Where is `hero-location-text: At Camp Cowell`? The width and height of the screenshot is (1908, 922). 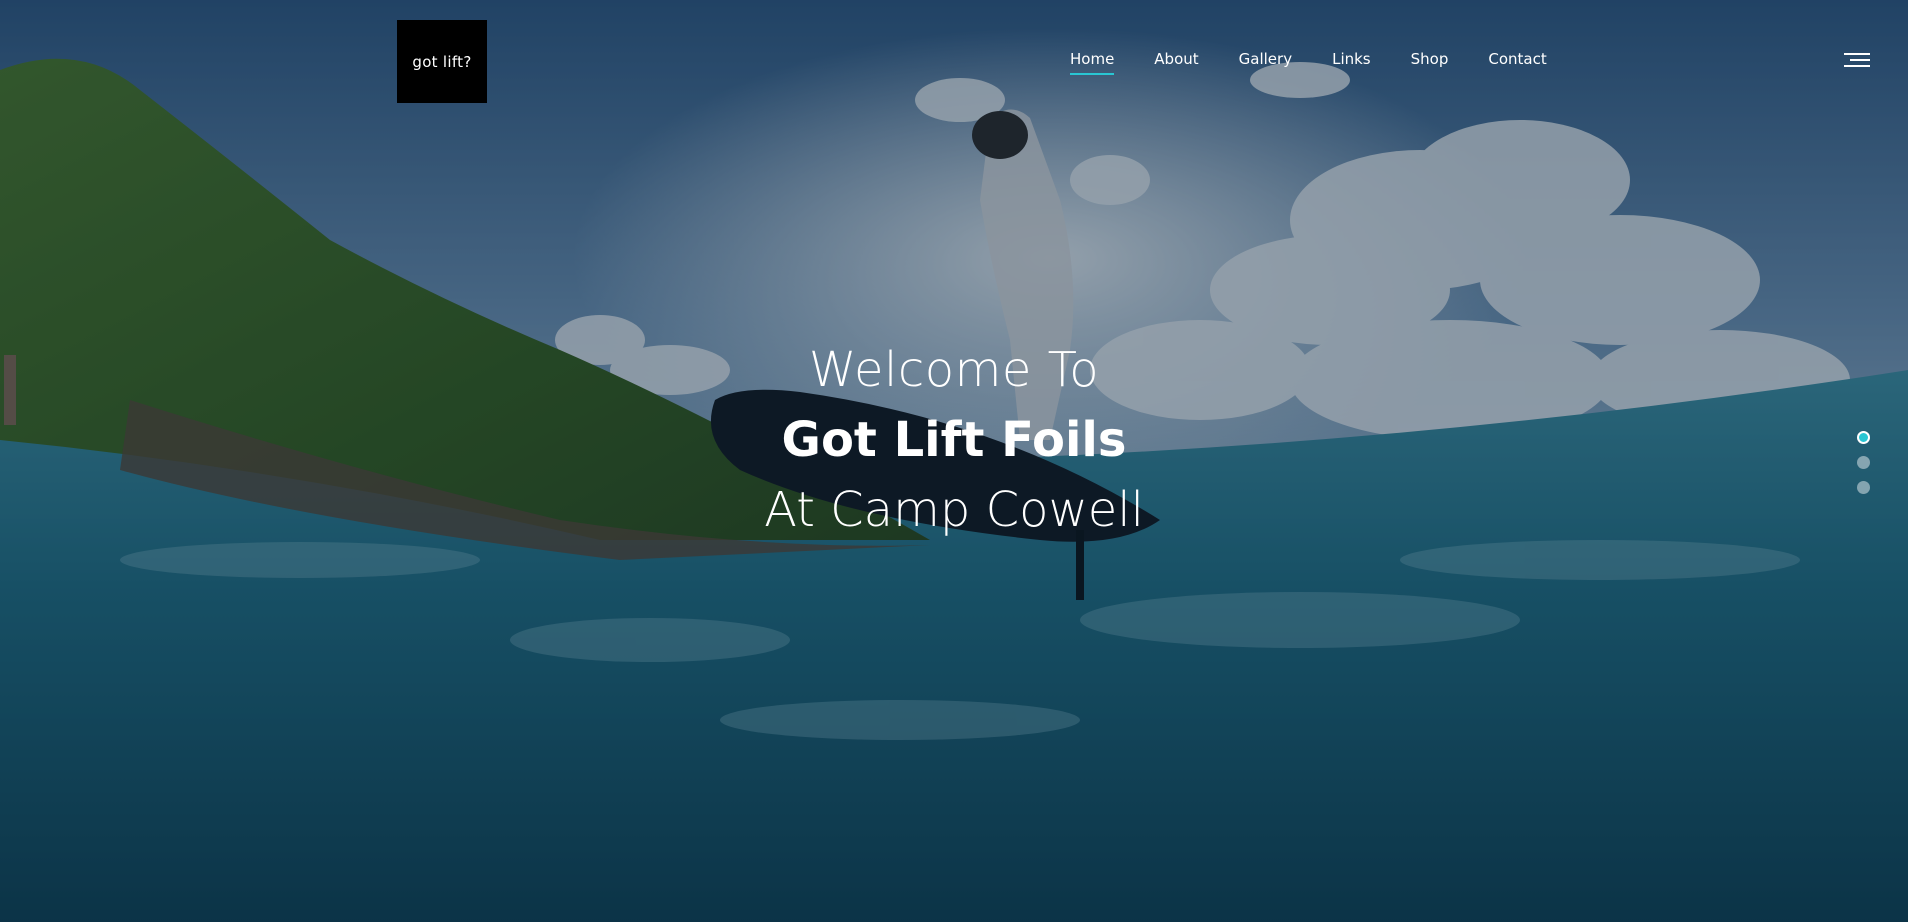
hero-location-text: At Camp Cowell is located at coordinates (954, 510).